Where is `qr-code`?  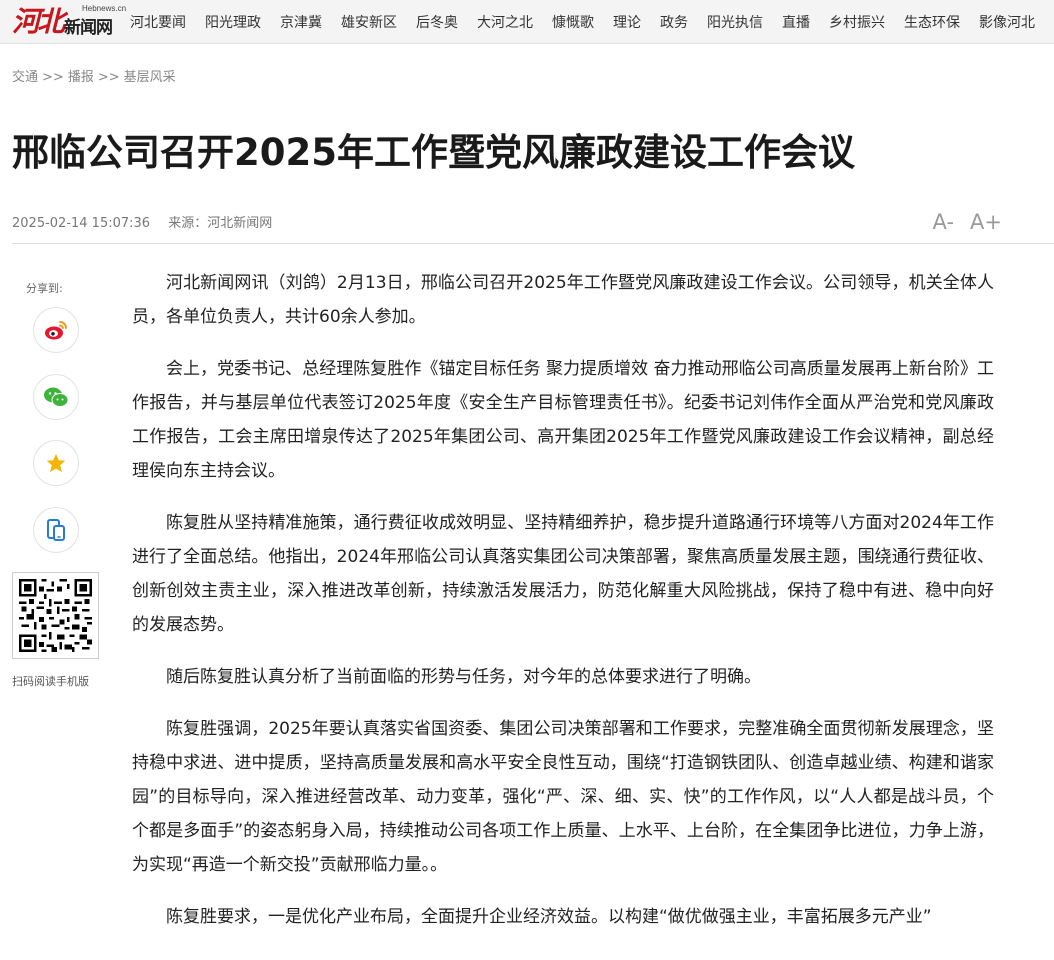 qr-code is located at coordinates (55, 615).